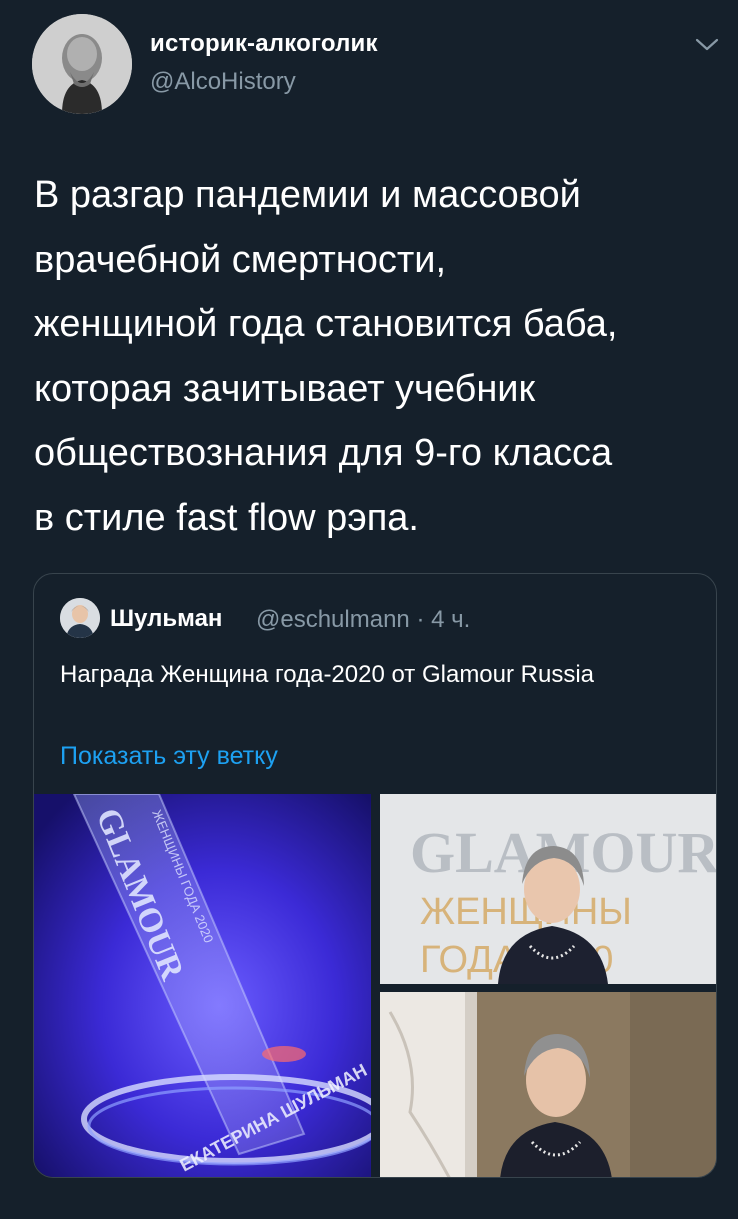 The height and width of the screenshot is (1219, 738). Describe the element at coordinates (226, 517) in the screenshot. I see `tweet-text-line: в стиле fast flow рэпа.` at that location.